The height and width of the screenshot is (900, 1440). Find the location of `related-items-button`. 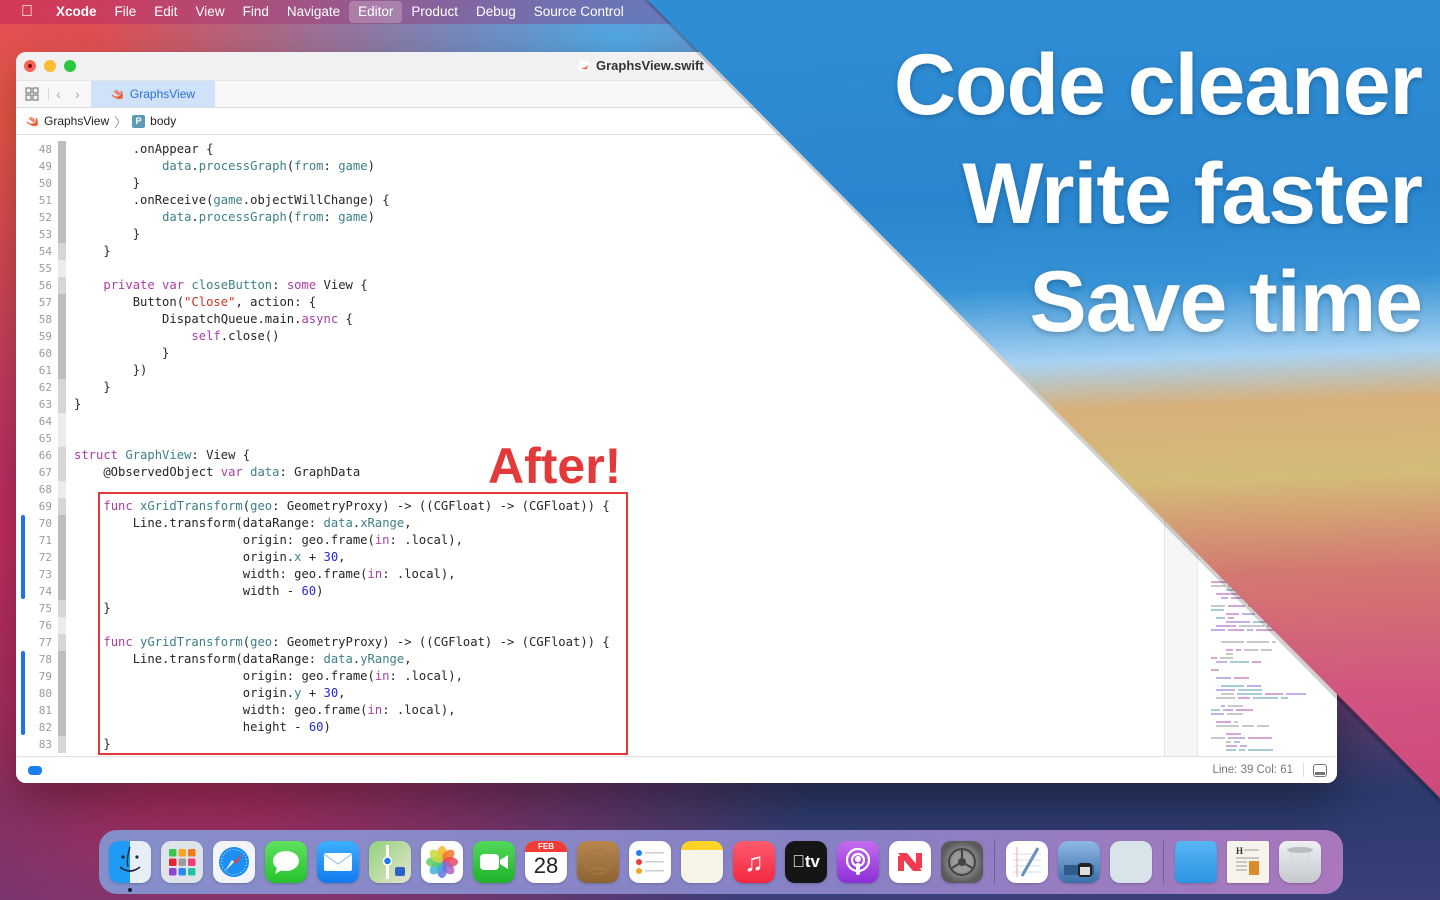

related-items-button is located at coordinates (32, 94).